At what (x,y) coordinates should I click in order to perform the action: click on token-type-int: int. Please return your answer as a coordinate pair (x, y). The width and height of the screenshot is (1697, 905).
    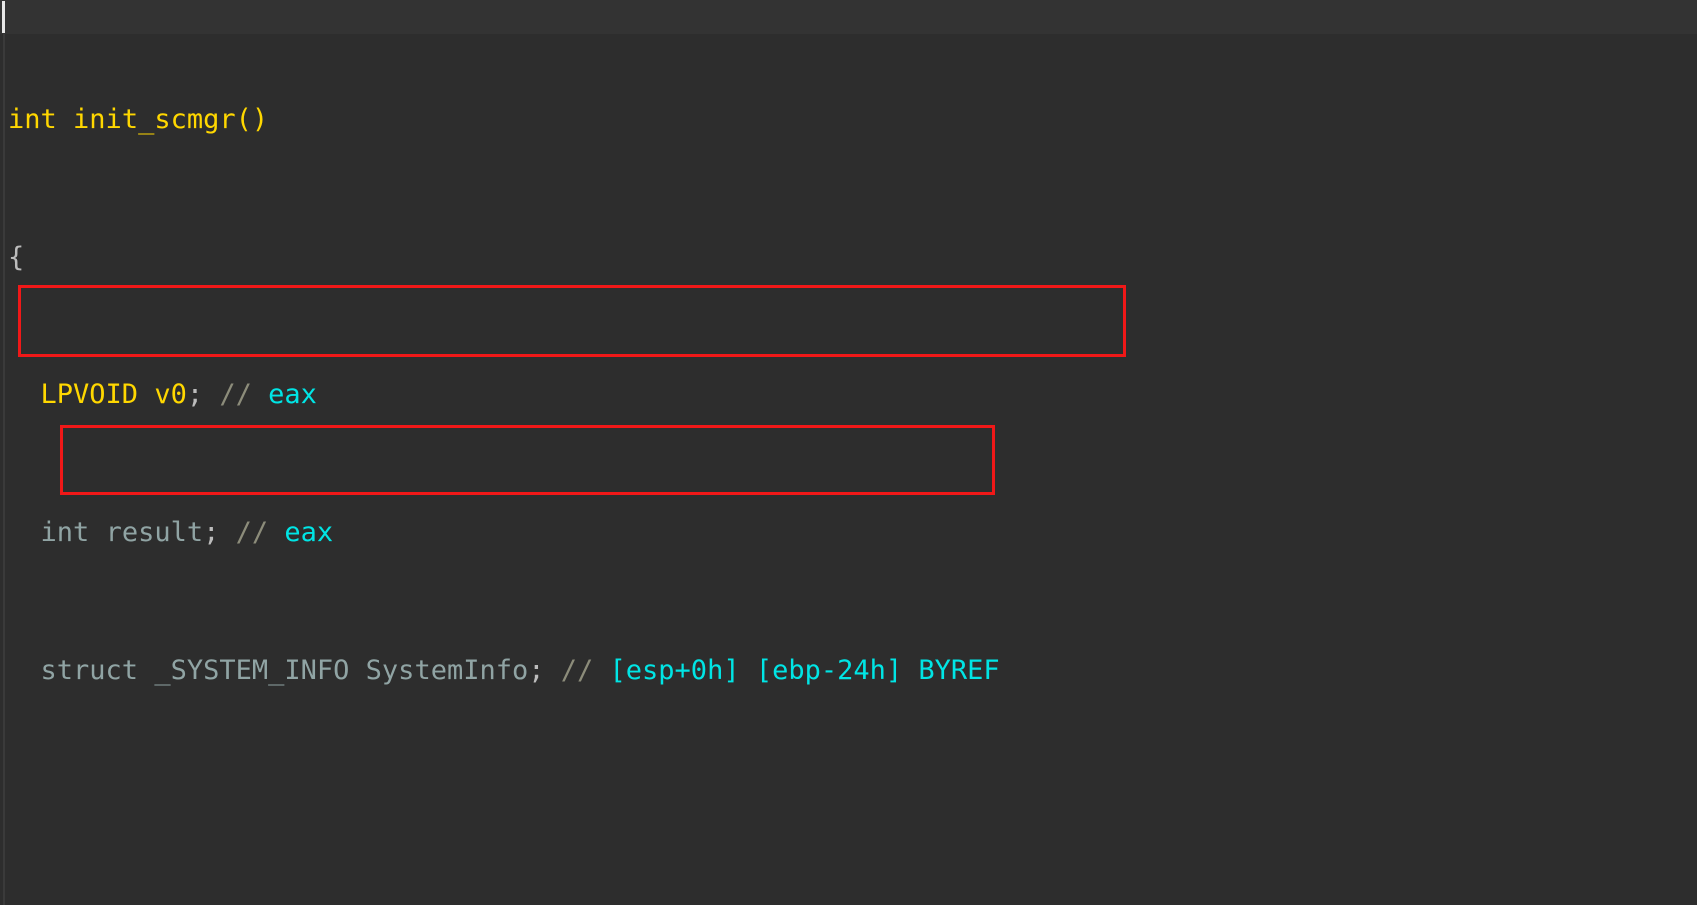
    Looking at the image, I should click on (65, 533).